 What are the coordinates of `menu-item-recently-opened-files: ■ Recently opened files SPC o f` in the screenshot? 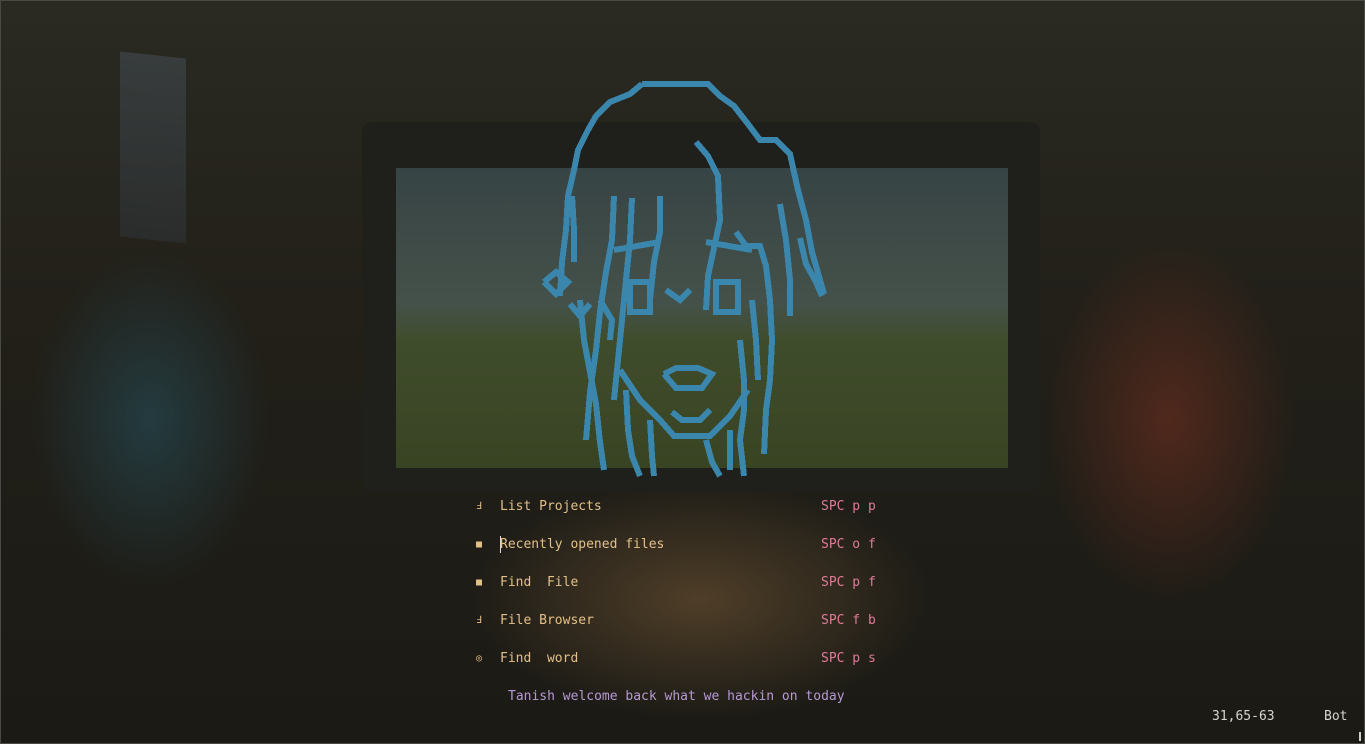 It's located at (686, 545).